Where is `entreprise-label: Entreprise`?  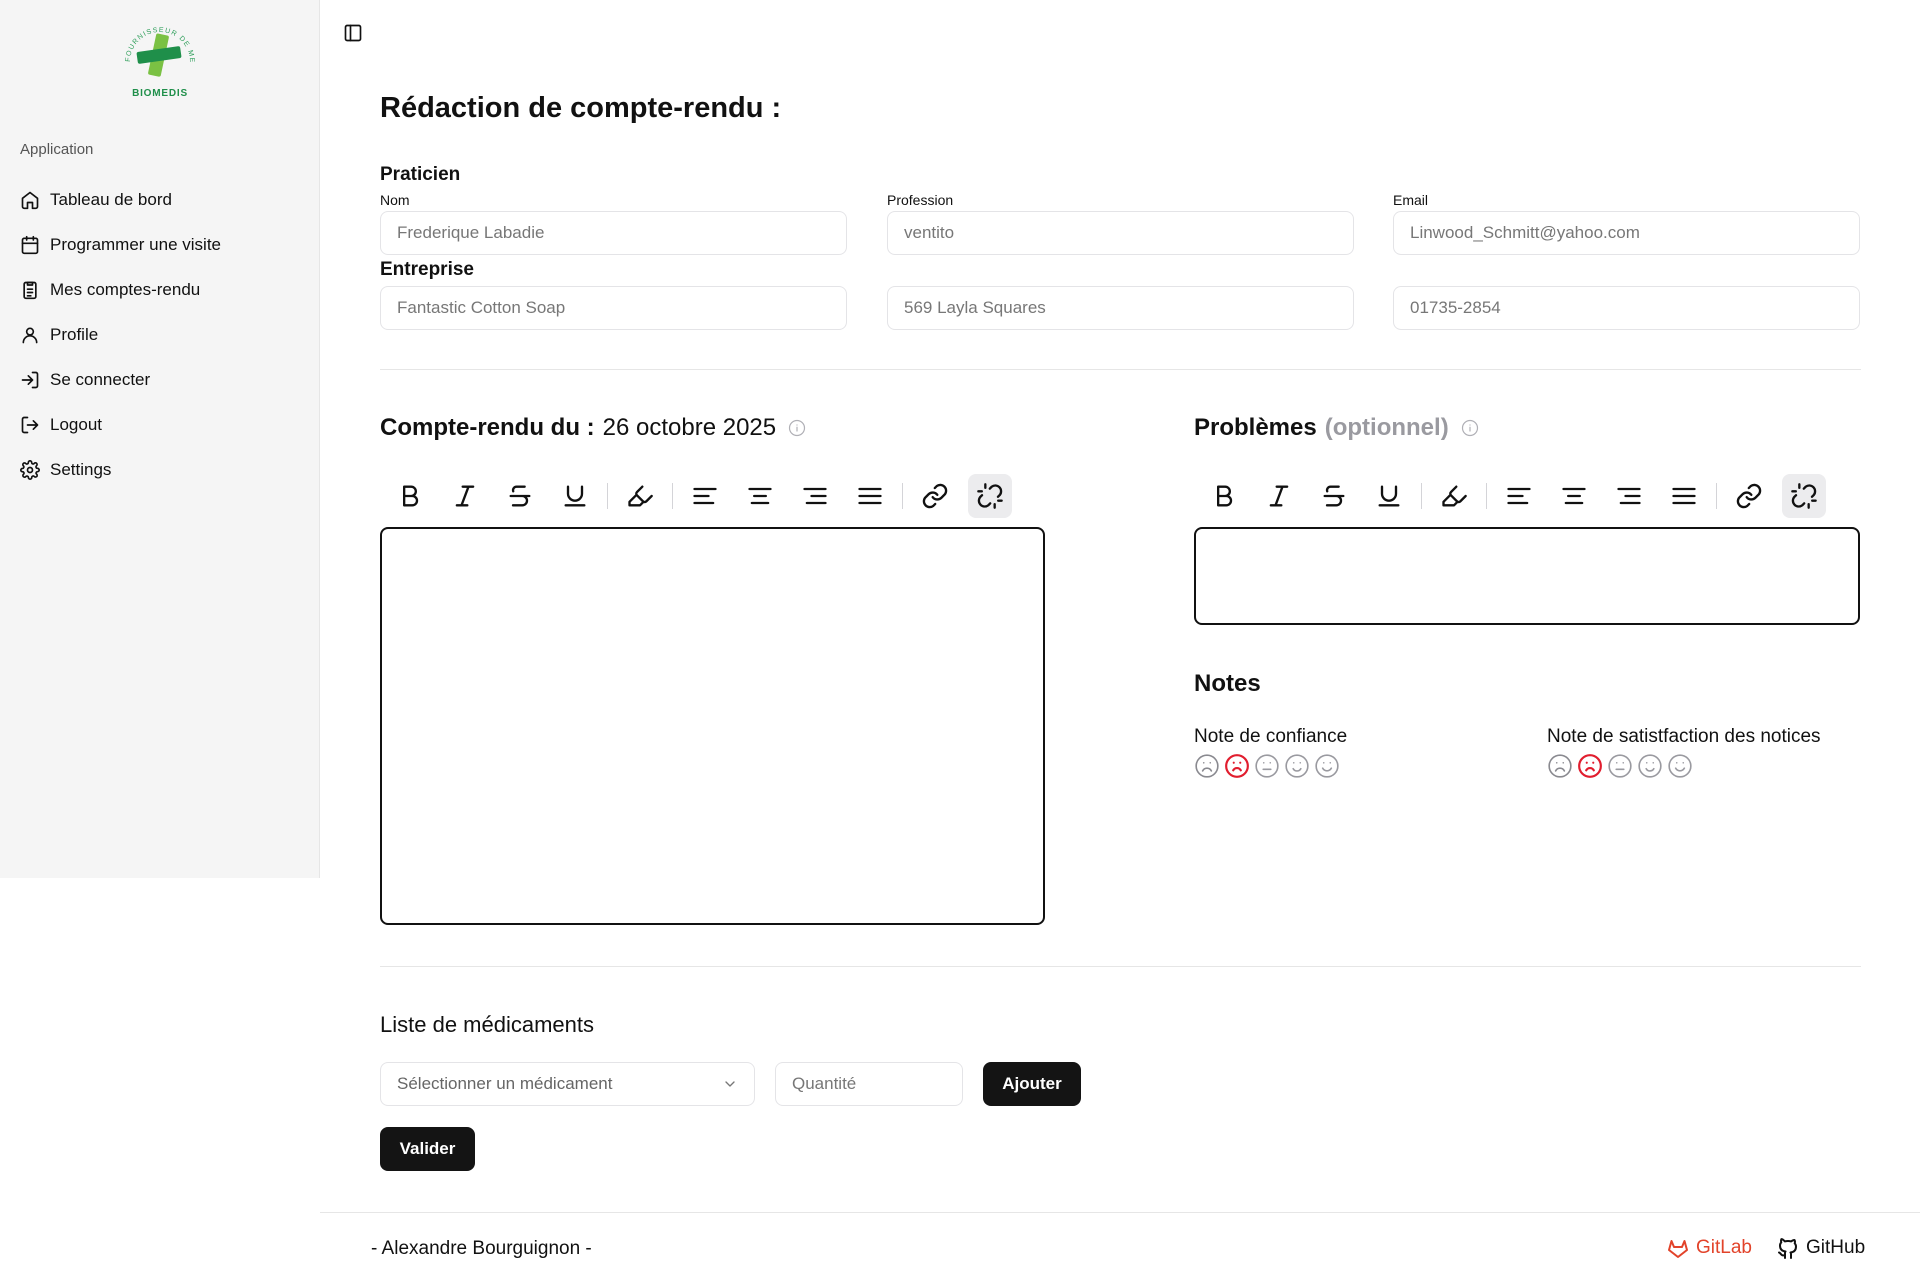
entreprise-label: Entreprise is located at coordinates (427, 269).